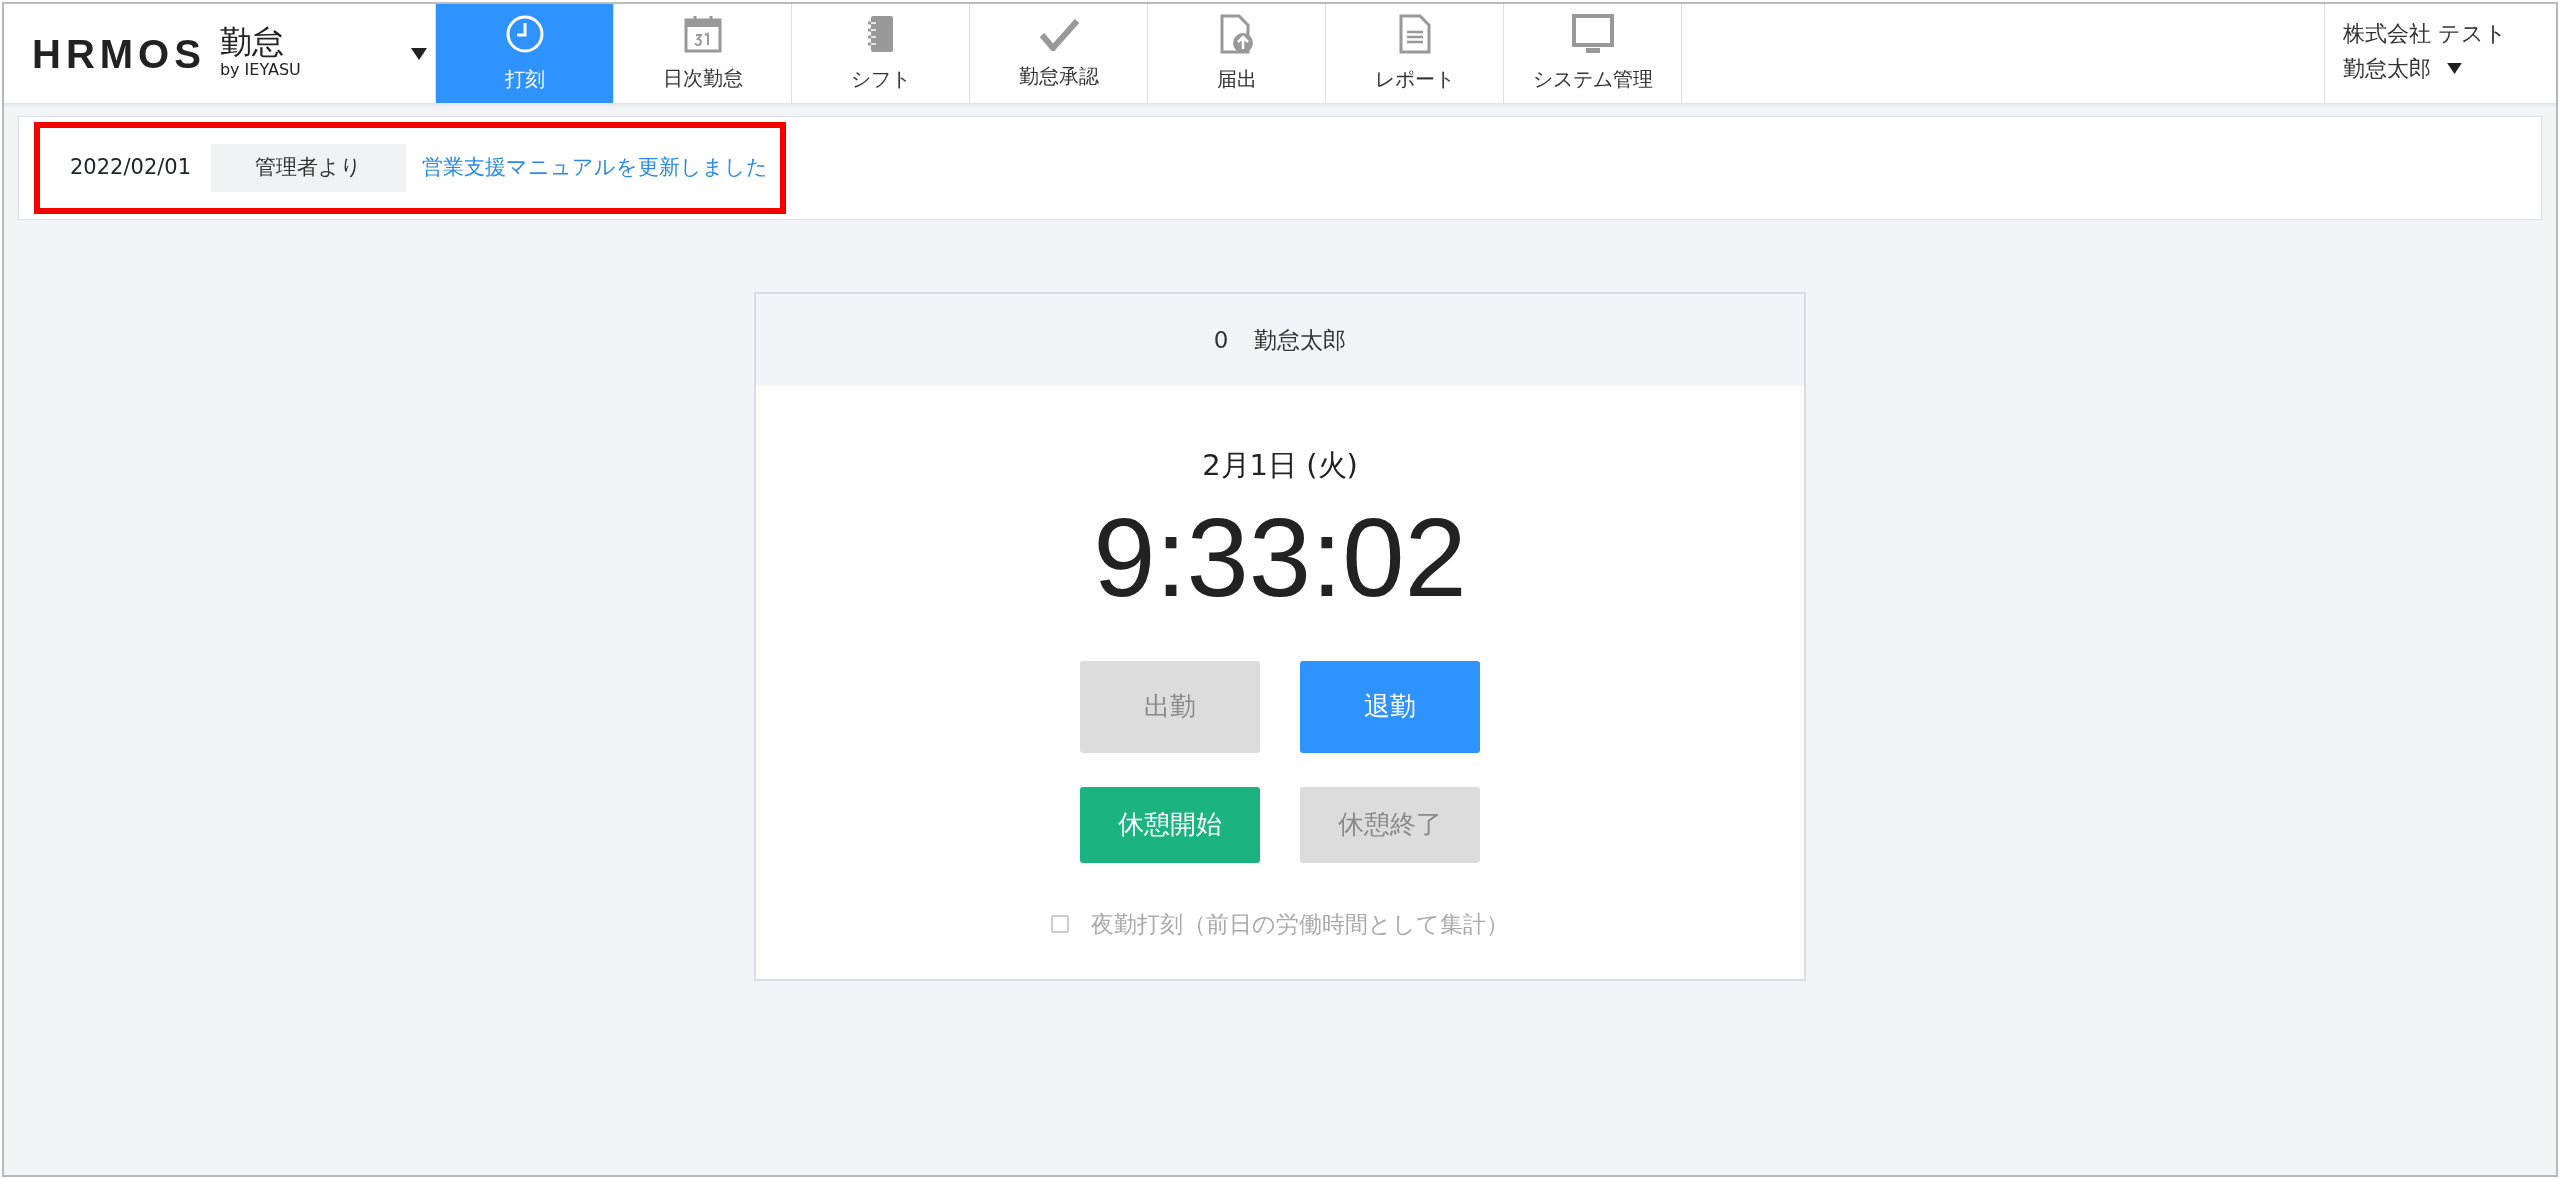 Image resolution: width=2560 pixels, height=1179 pixels. I want to click on logo-text: HRMOS, so click(119, 54).